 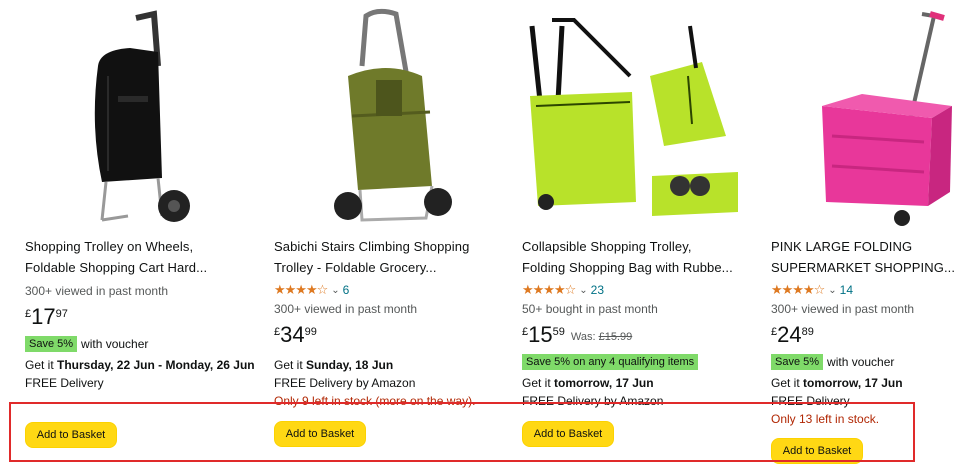 What do you see at coordinates (590, 309) in the screenshot?
I see `viewed-count: 50+ bought in past month` at bounding box center [590, 309].